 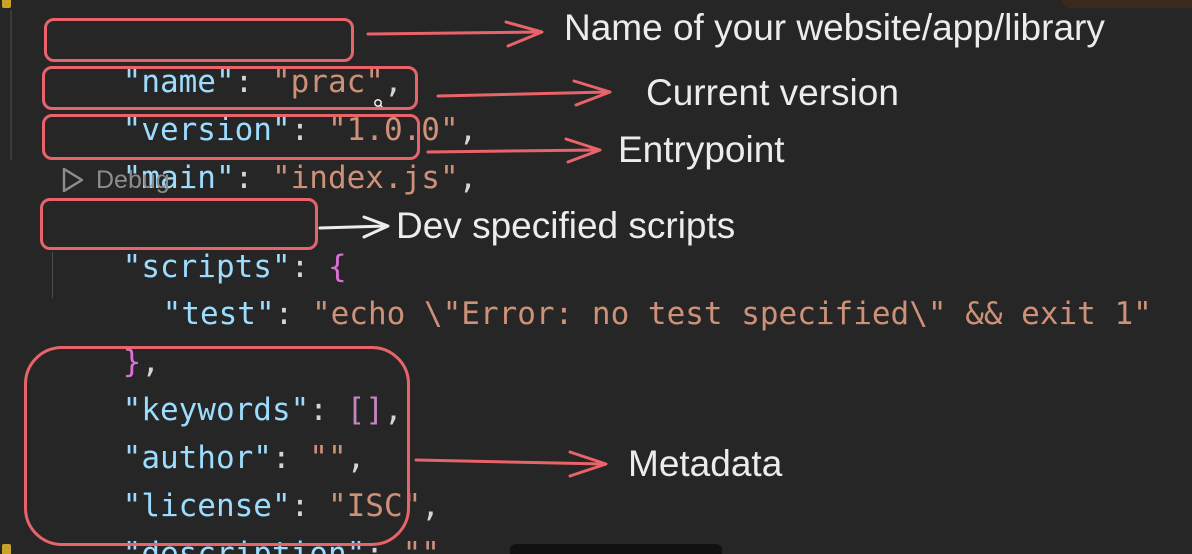 What do you see at coordinates (133, 179) in the screenshot?
I see `debug-label: Debug` at bounding box center [133, 179].